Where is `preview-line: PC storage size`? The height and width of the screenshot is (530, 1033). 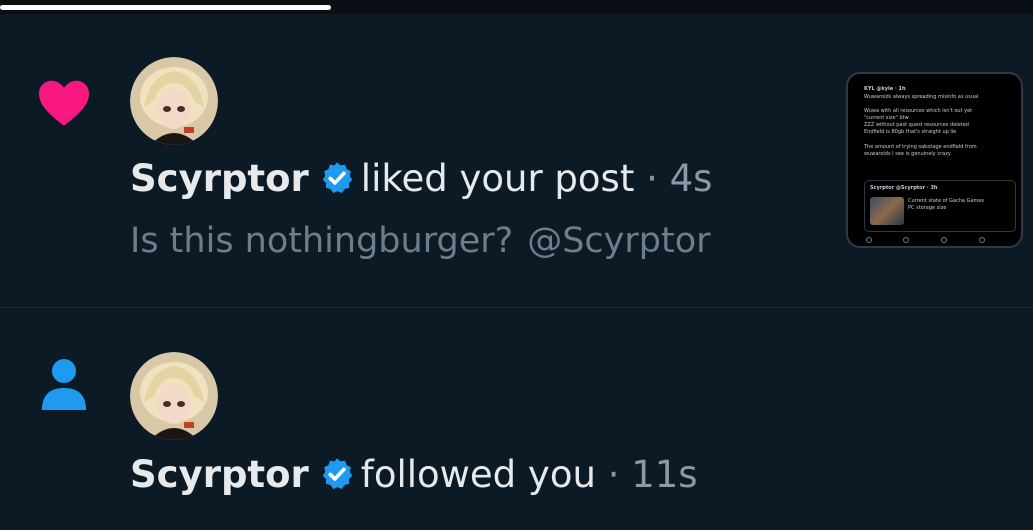
preview-line: PC storage size is located at coordinates (927, 208).